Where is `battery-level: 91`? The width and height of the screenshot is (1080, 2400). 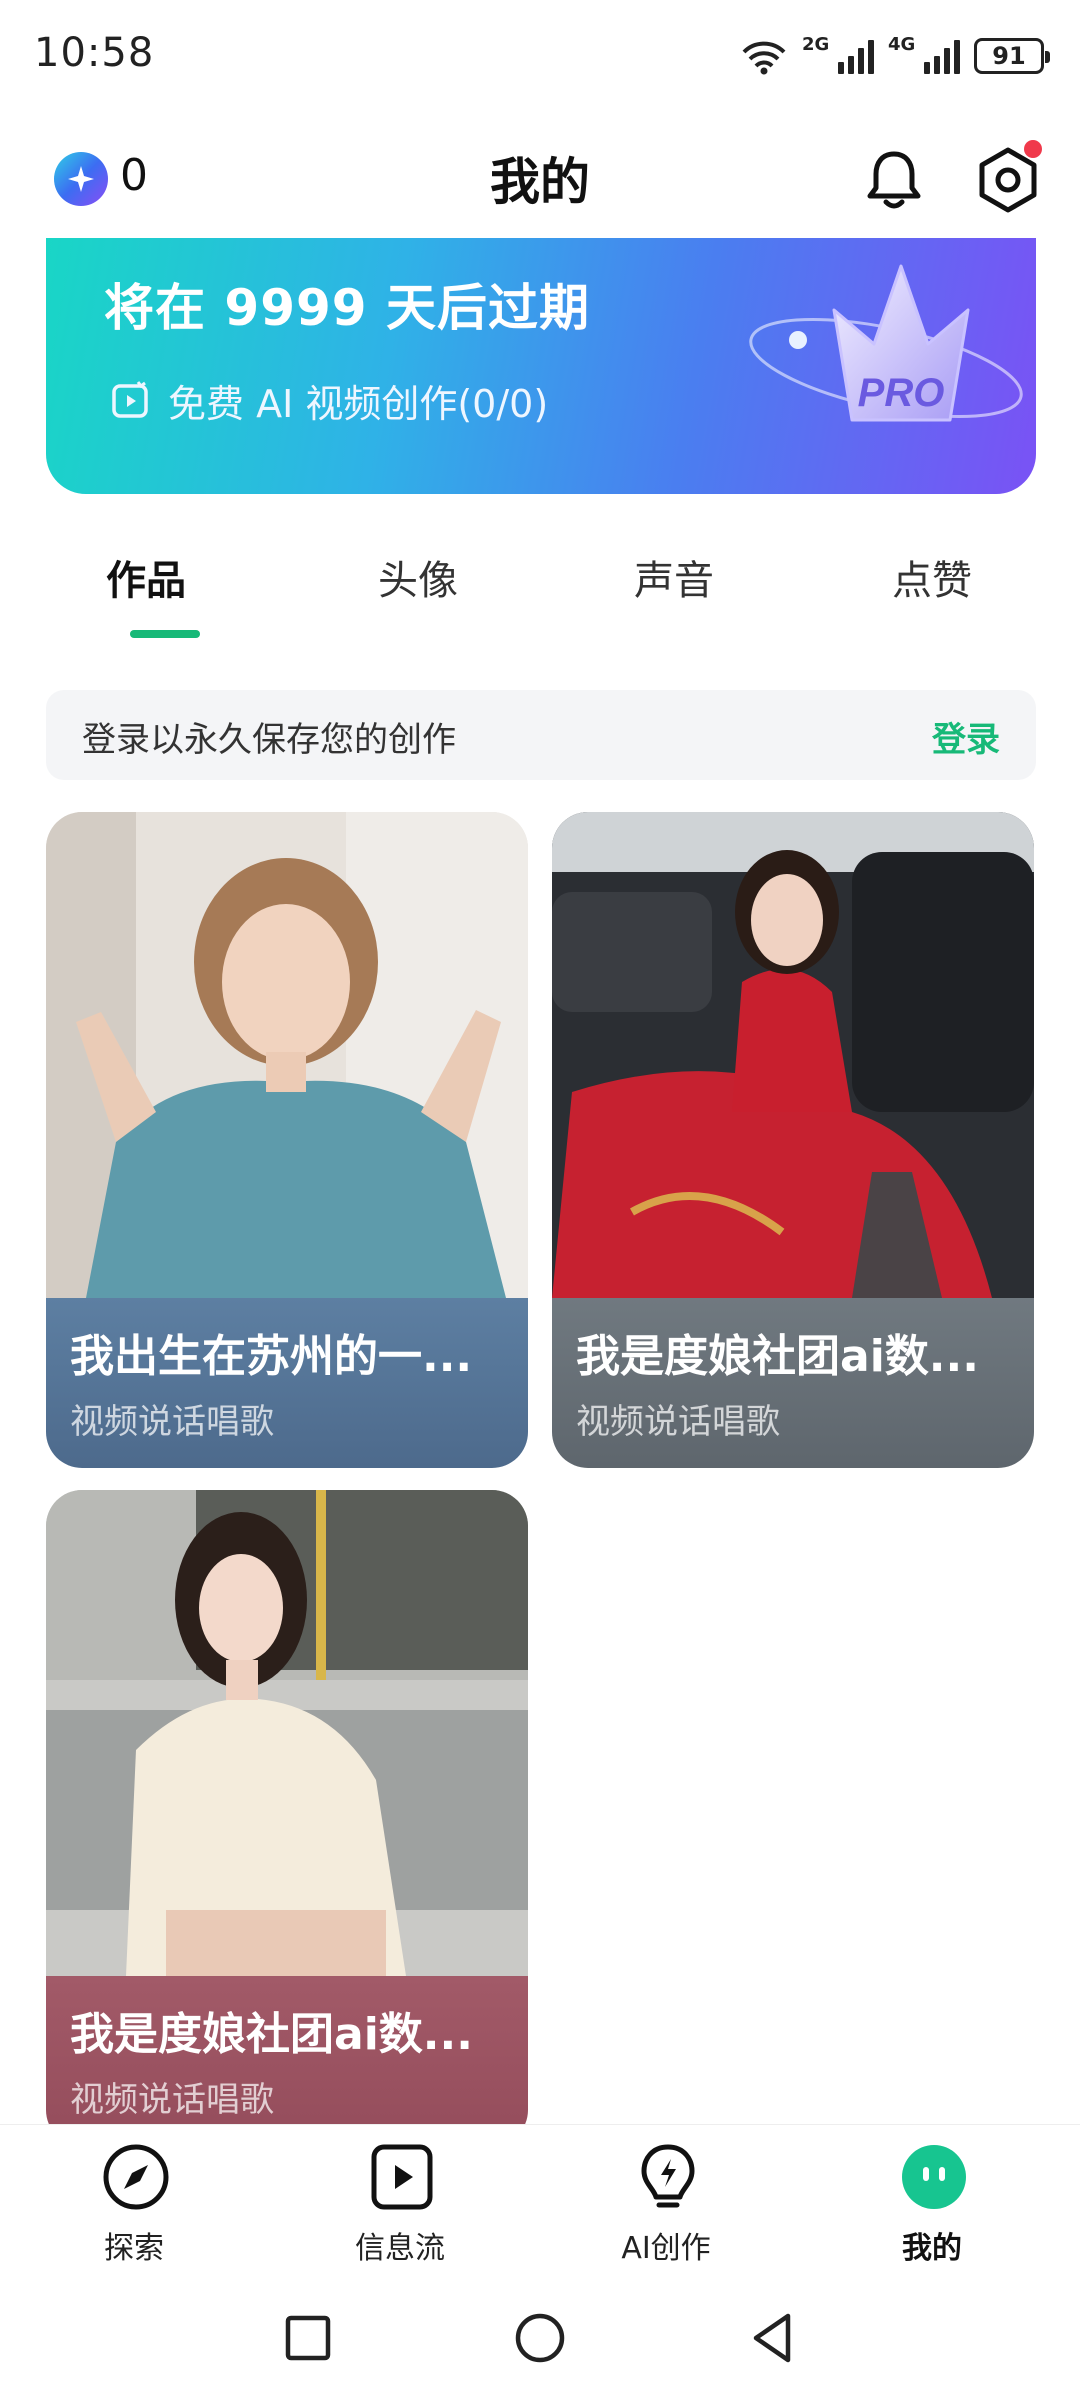 battery-level: 91 is located at coordinates (1009, 56).